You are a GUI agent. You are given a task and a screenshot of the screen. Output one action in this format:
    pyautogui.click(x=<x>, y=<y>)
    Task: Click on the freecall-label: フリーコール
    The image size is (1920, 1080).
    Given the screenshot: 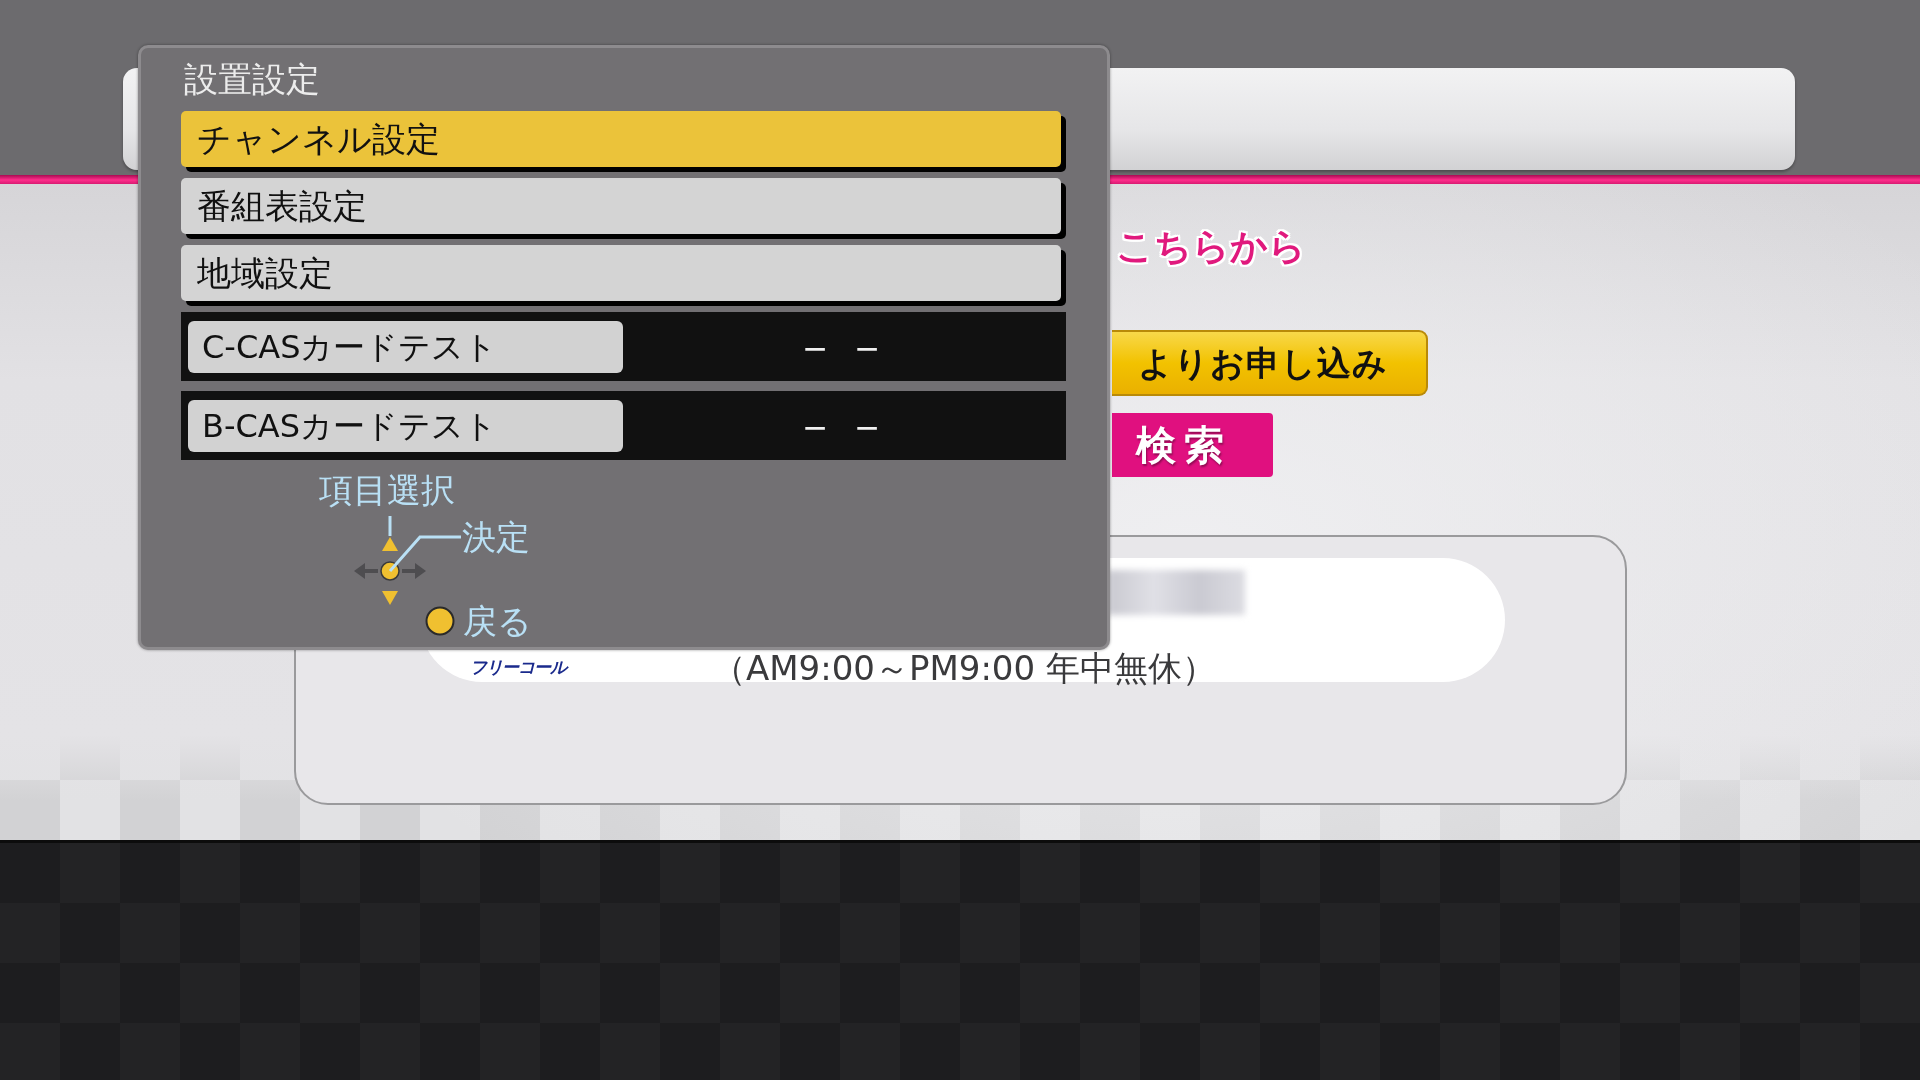 What is the action you would take?
    pyautogui.click(x=519, y=668)
    